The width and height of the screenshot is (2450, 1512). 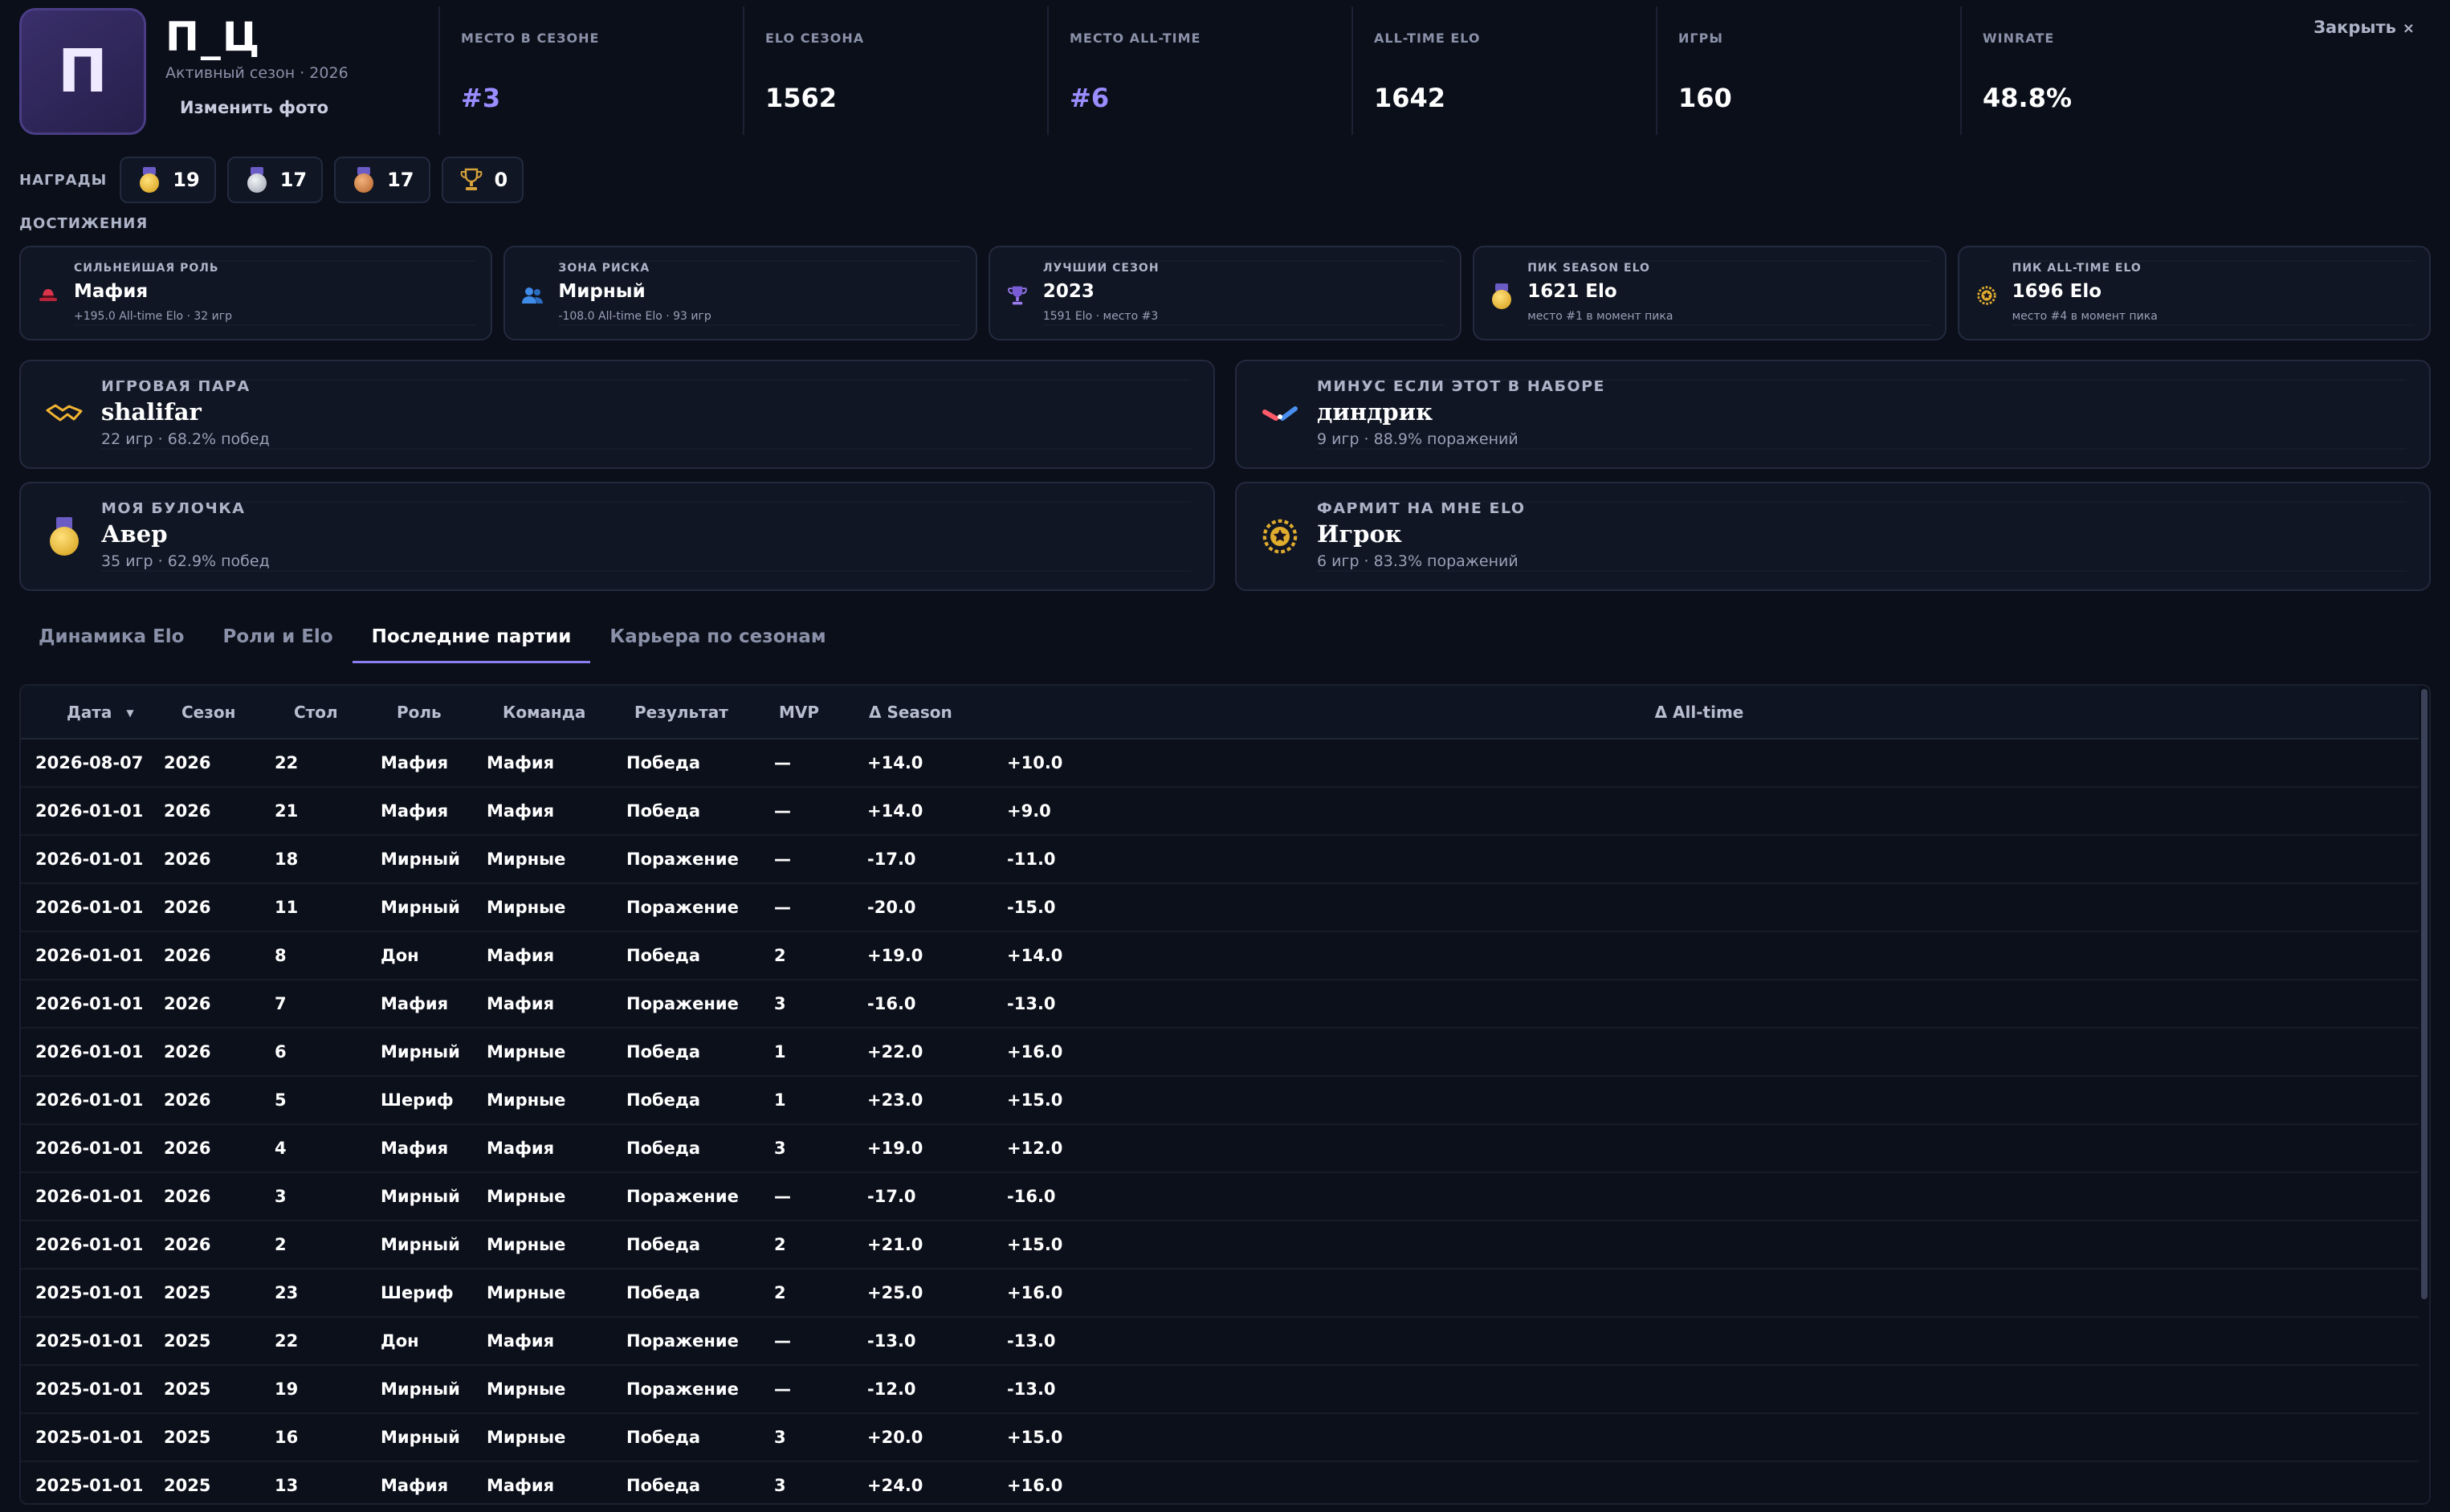 I want to click on cell-table: 23, so click(x=287, y=1293).